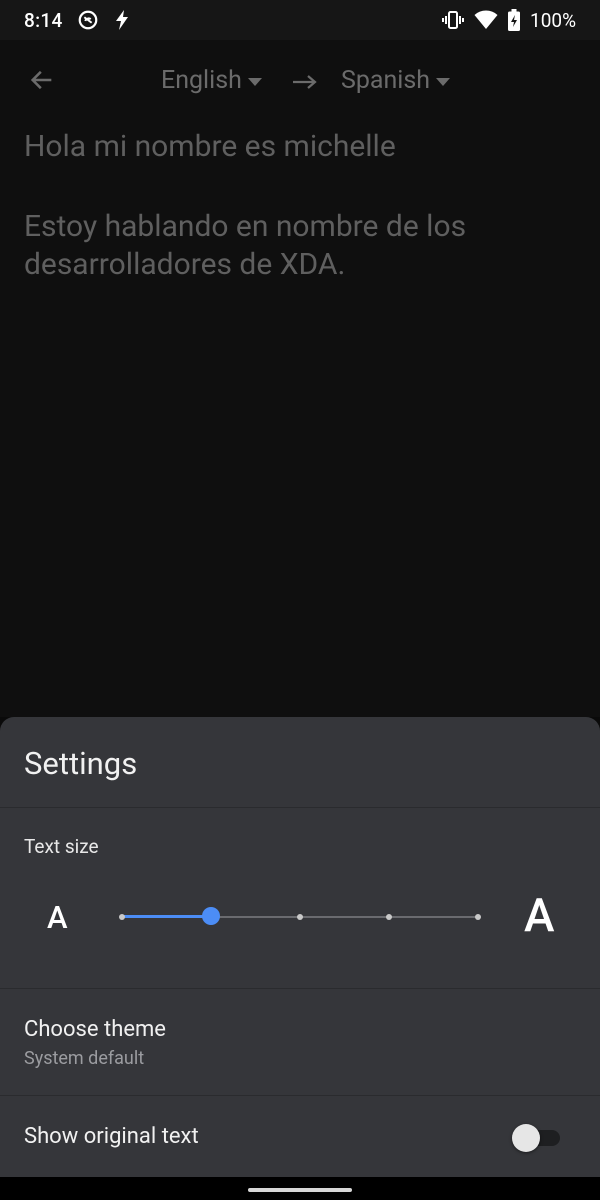 The height and width of the screenshot is (1200, 600). Describe the element at coordinates (61, 846) in the screenshot. I see `text-size-label: Text size` at that location.